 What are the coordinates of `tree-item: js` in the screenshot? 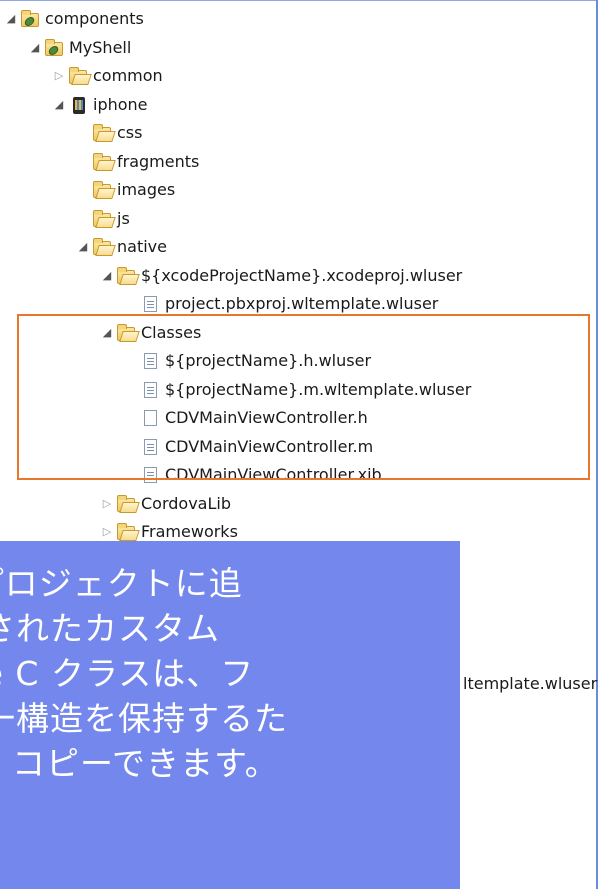 It's located at (103, 219).